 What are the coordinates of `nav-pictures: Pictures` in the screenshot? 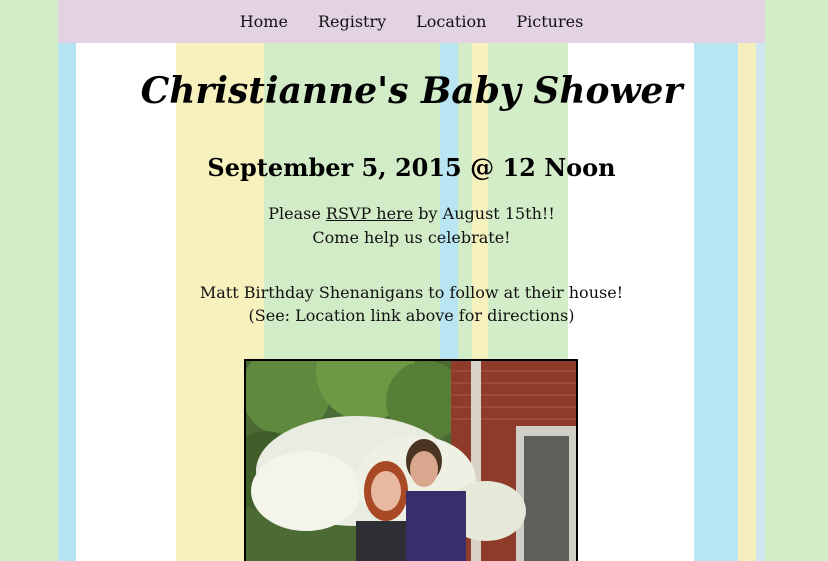 It's located at (549, 21).